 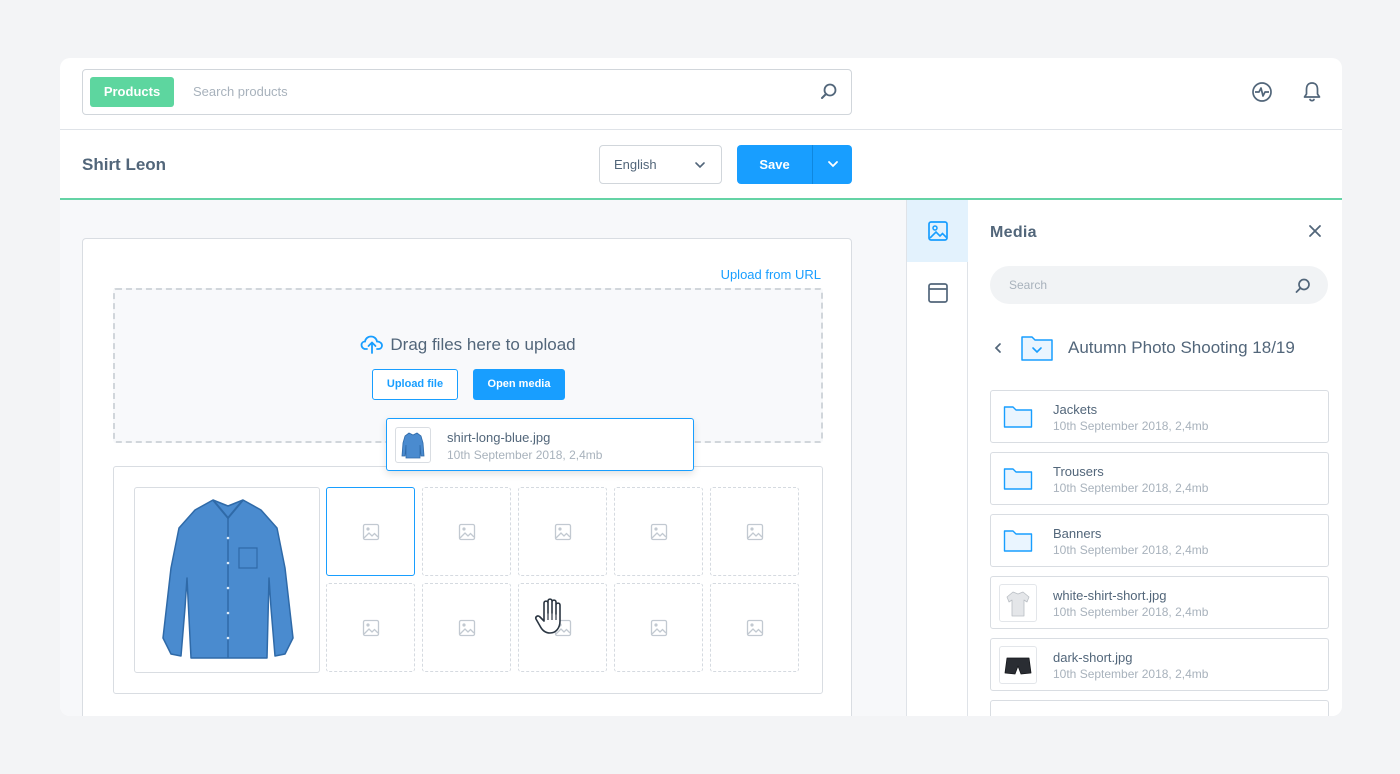 I want to click on image-gallery, so click(x=468, y=580).